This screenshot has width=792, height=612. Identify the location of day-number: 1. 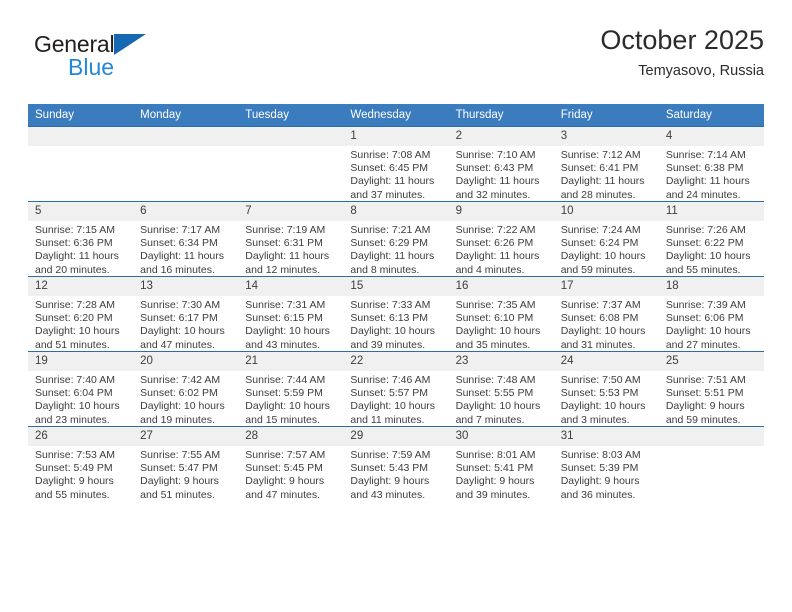
(396, 136).